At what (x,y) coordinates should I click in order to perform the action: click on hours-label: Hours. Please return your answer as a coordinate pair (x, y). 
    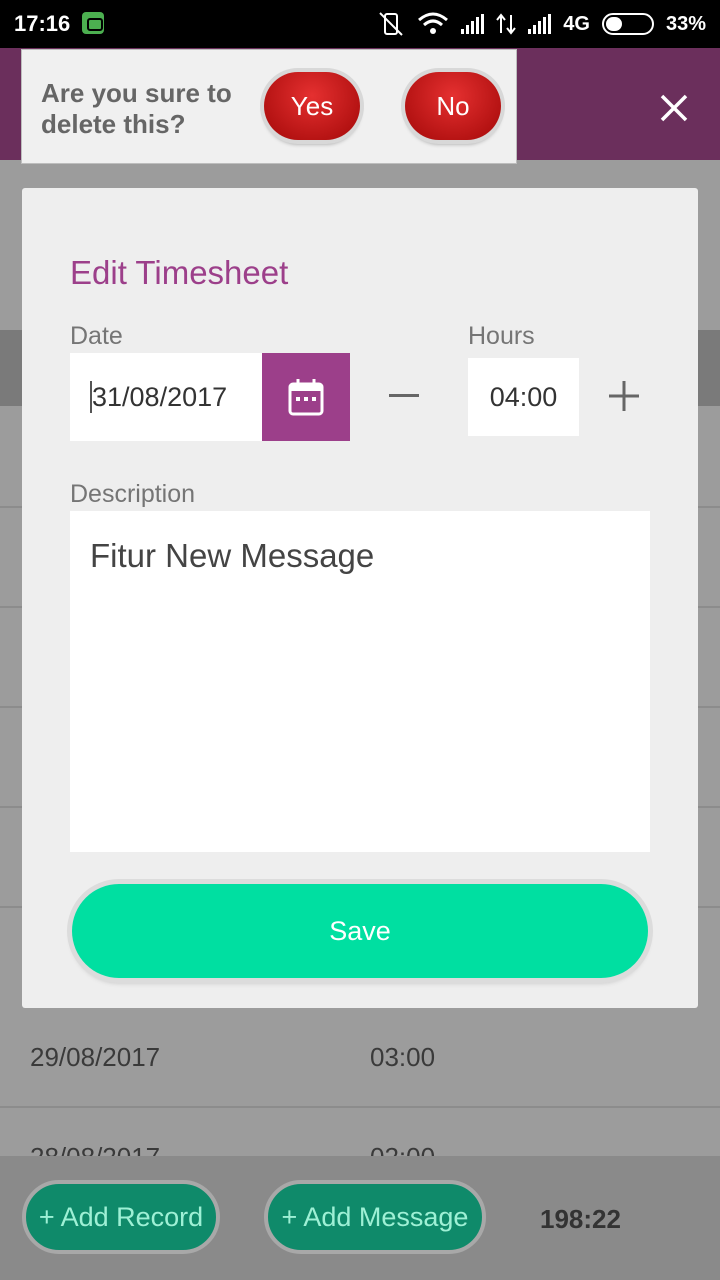
    Looking at the image, I should click on (501, 336).